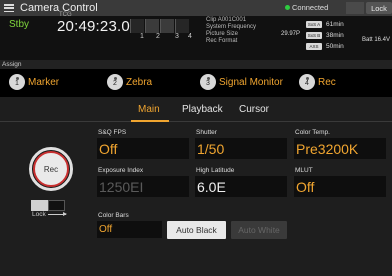  I want to click on assign-label-marker: Marker, so click(44, 82).